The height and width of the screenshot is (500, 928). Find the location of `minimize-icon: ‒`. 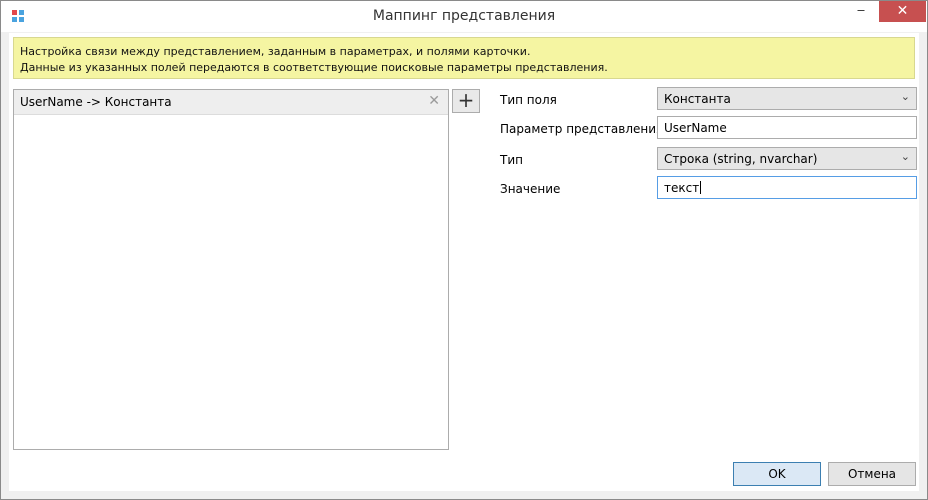

minimize-icon: ‒ is located at coordinates (861, 10).